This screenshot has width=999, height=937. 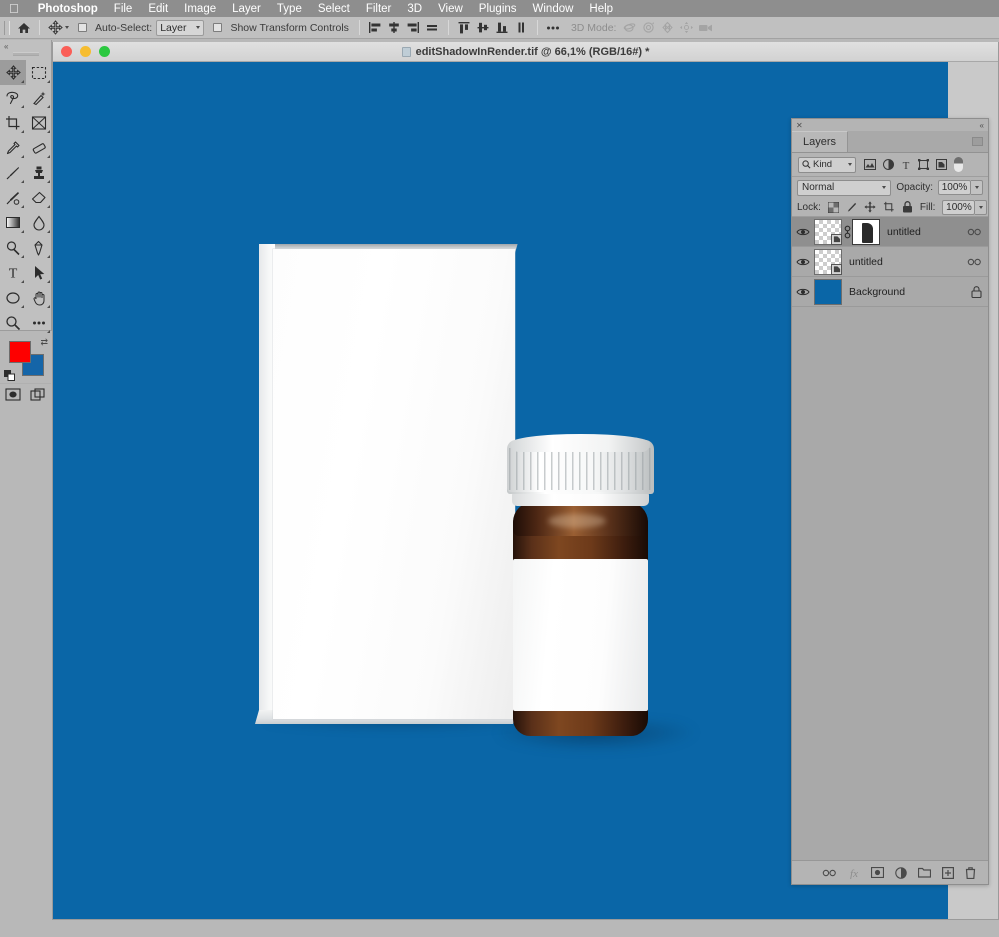 I want to click on menu-item-plugins: Plugins, so click(x=498, y=9).